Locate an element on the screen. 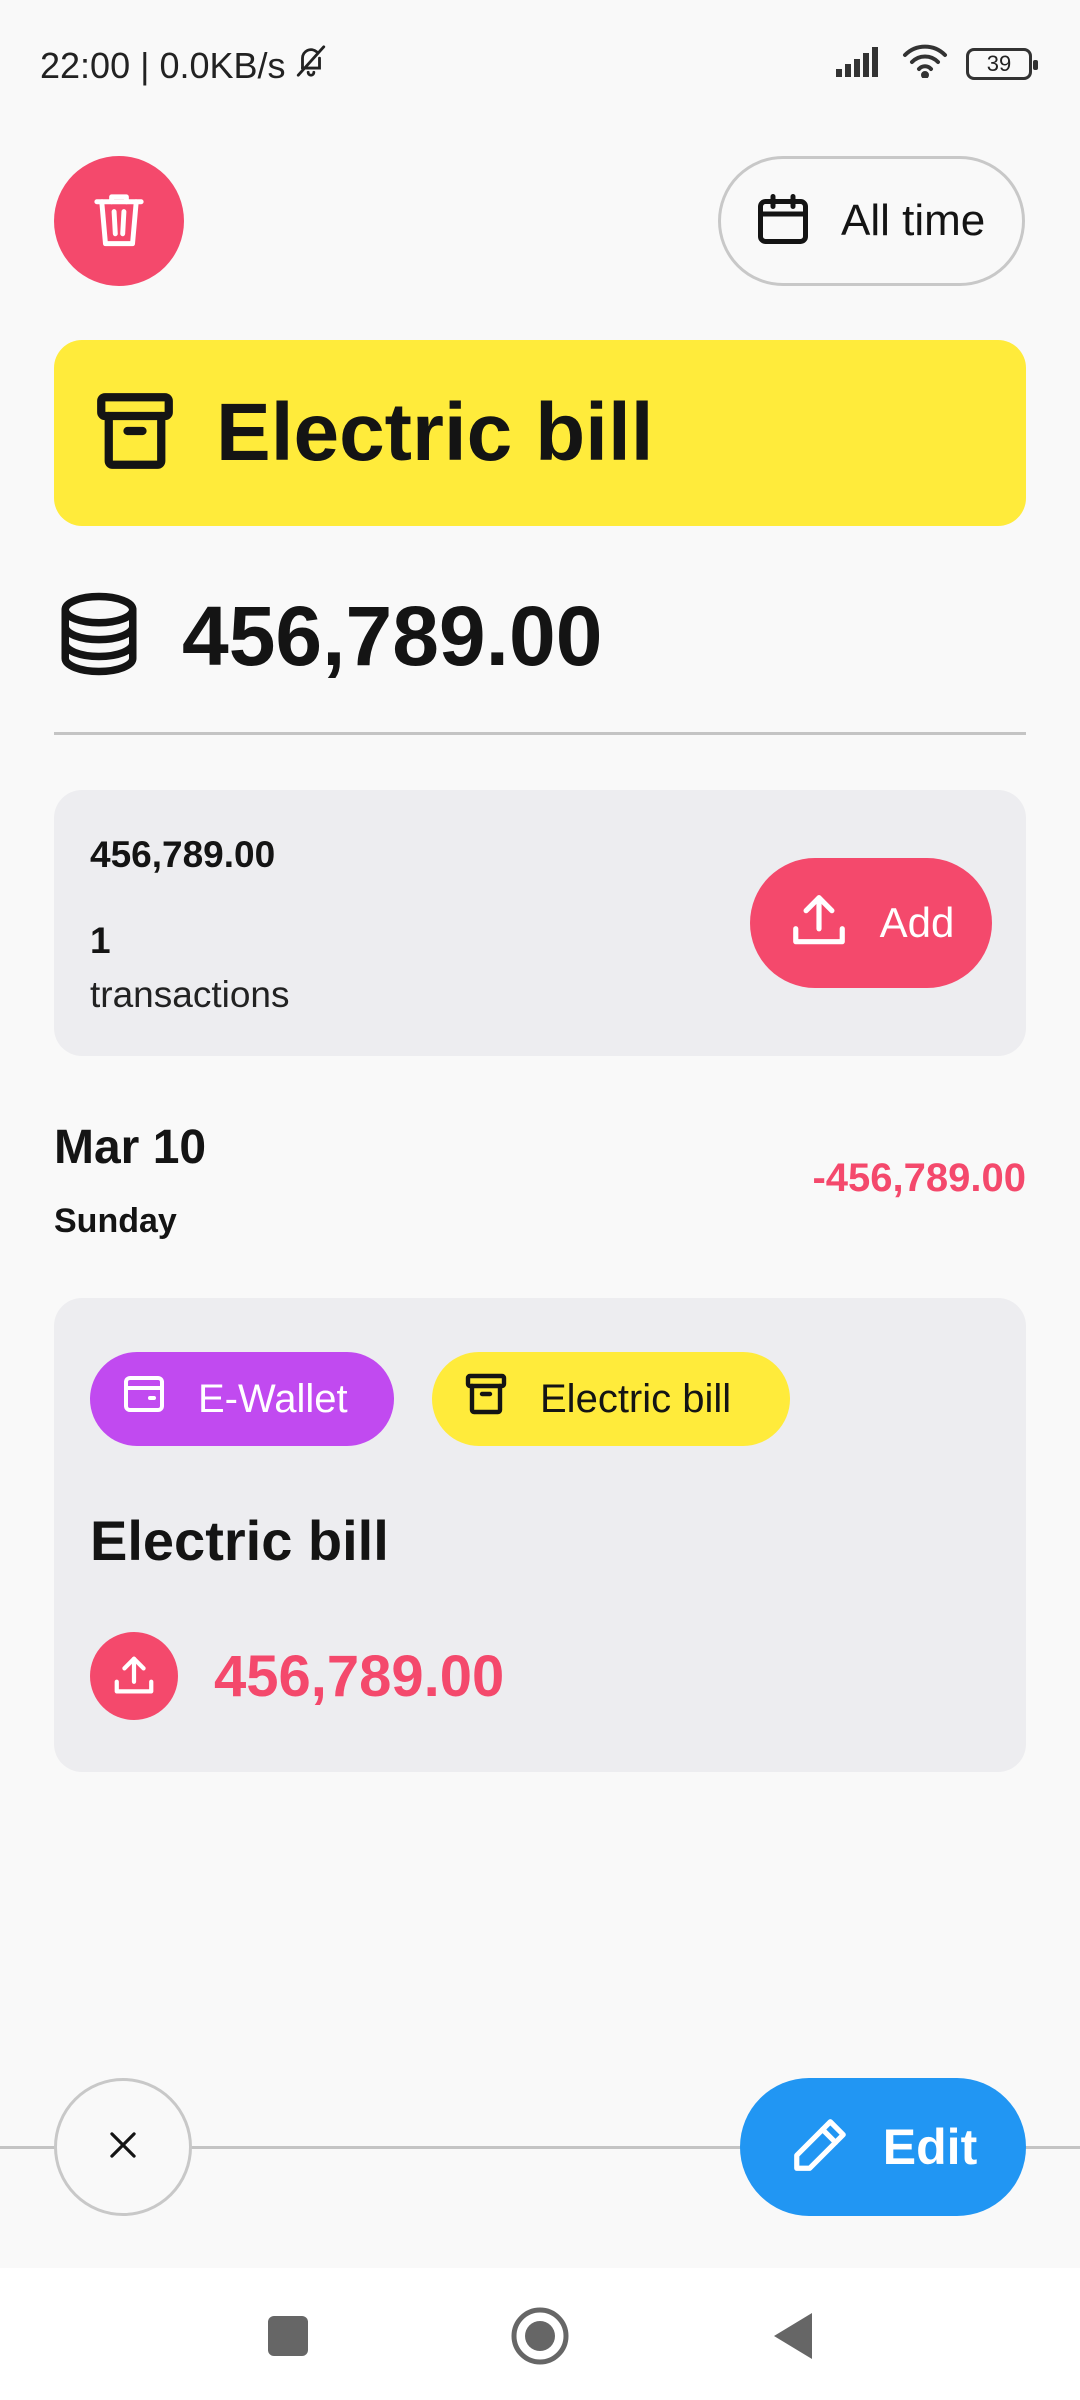 This screenshot has width=1080, height=2400. day-total: -456,789.00 is located at coordinates (919, 1178).